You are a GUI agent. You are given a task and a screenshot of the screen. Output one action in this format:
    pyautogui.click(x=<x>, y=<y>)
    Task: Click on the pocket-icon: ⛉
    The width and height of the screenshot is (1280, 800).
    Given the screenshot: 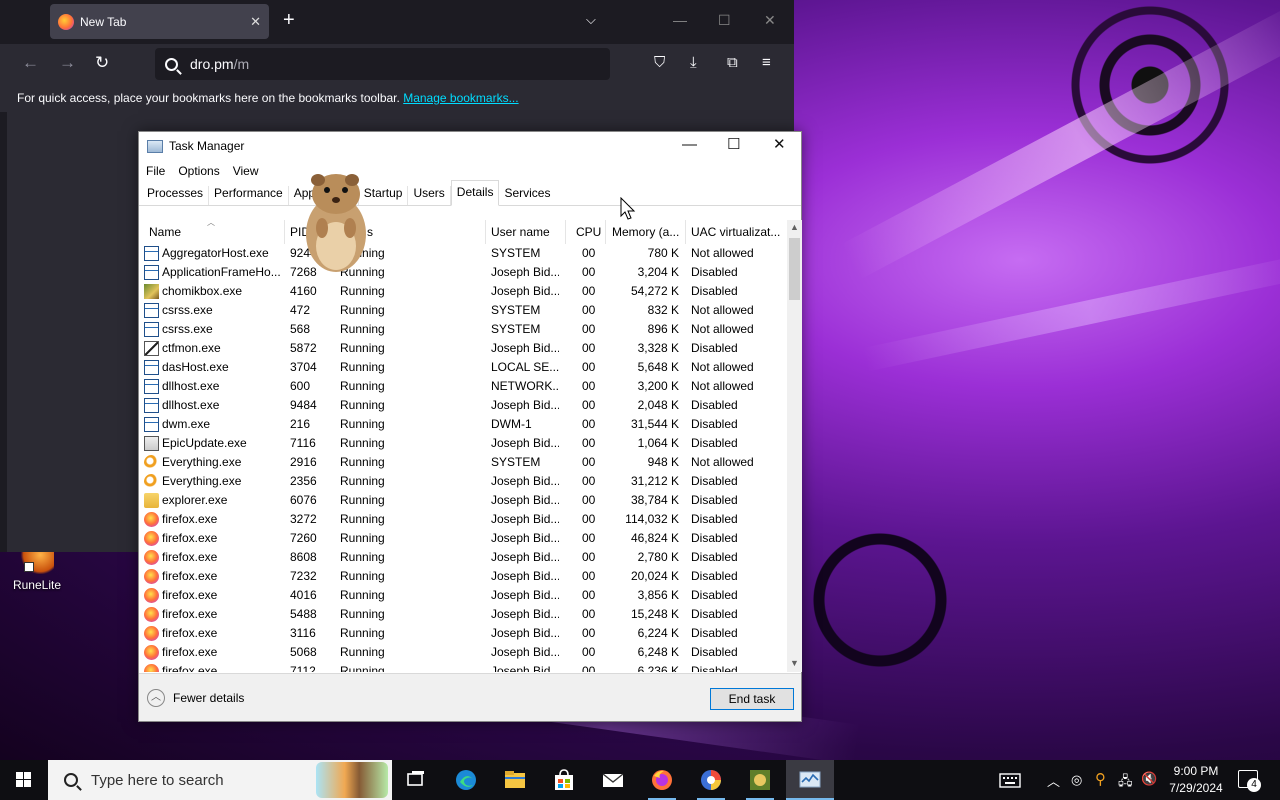 What is the action you would take?
    pyautogui.click(x=659, y=63)
    